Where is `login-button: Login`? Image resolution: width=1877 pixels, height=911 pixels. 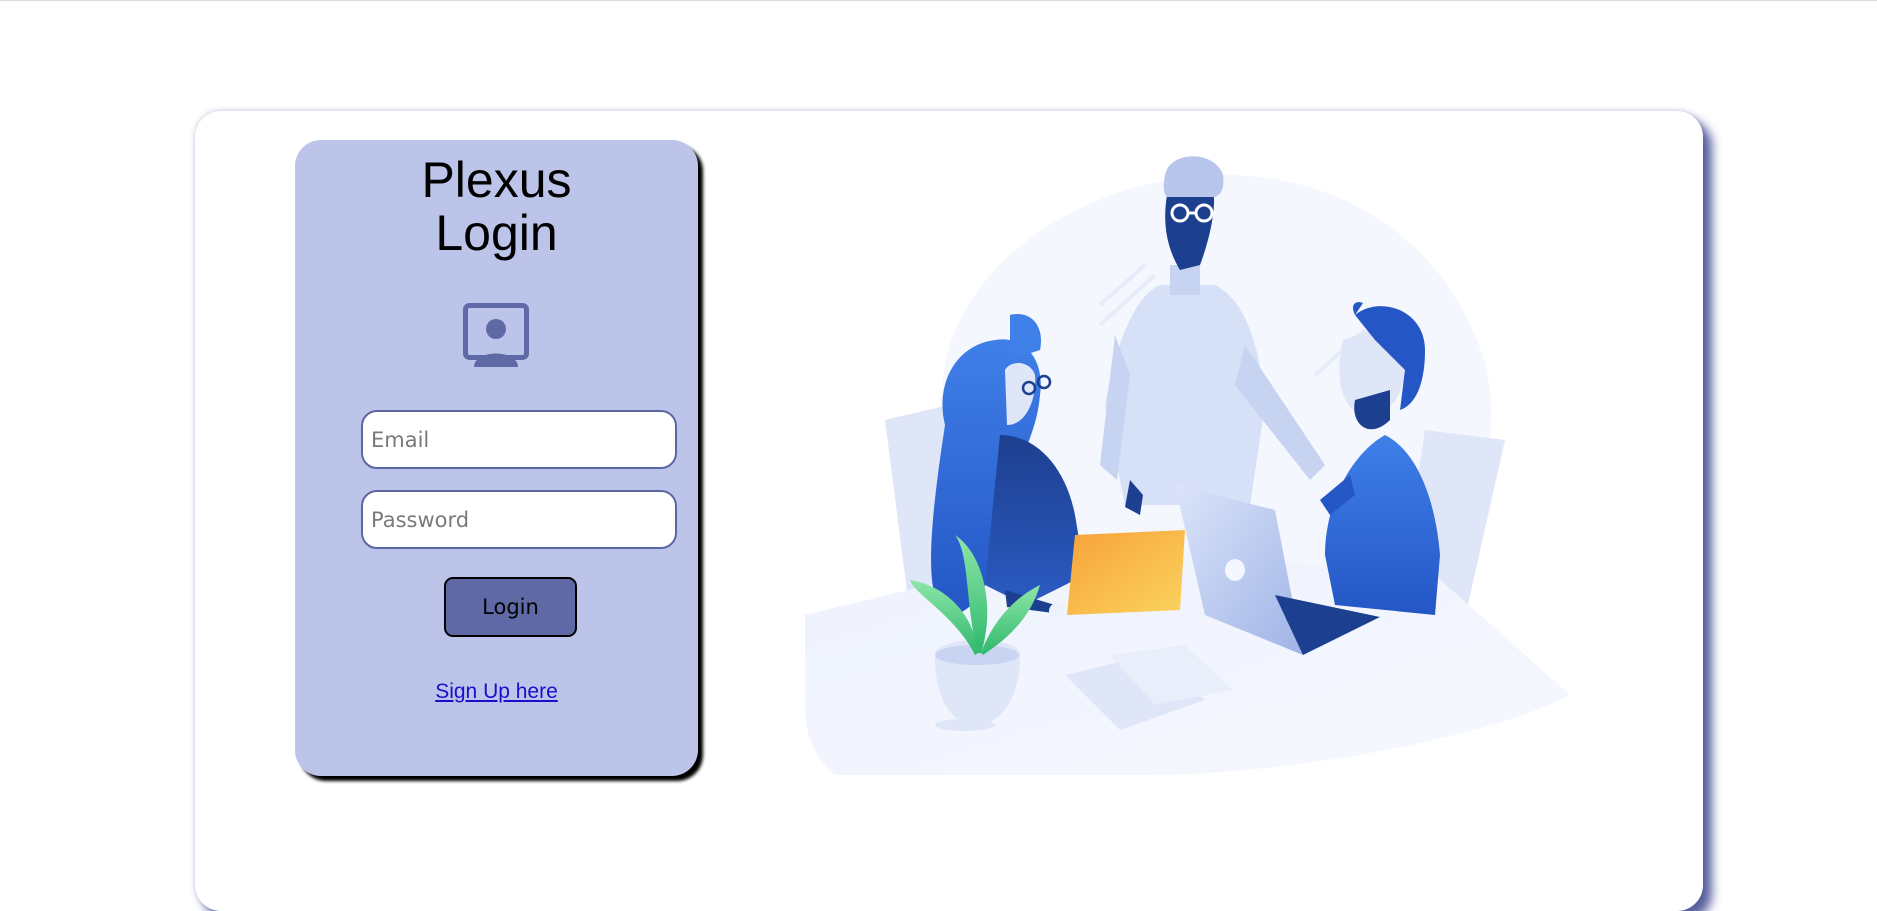
login-button: Login is located at coordinates (510, 607).